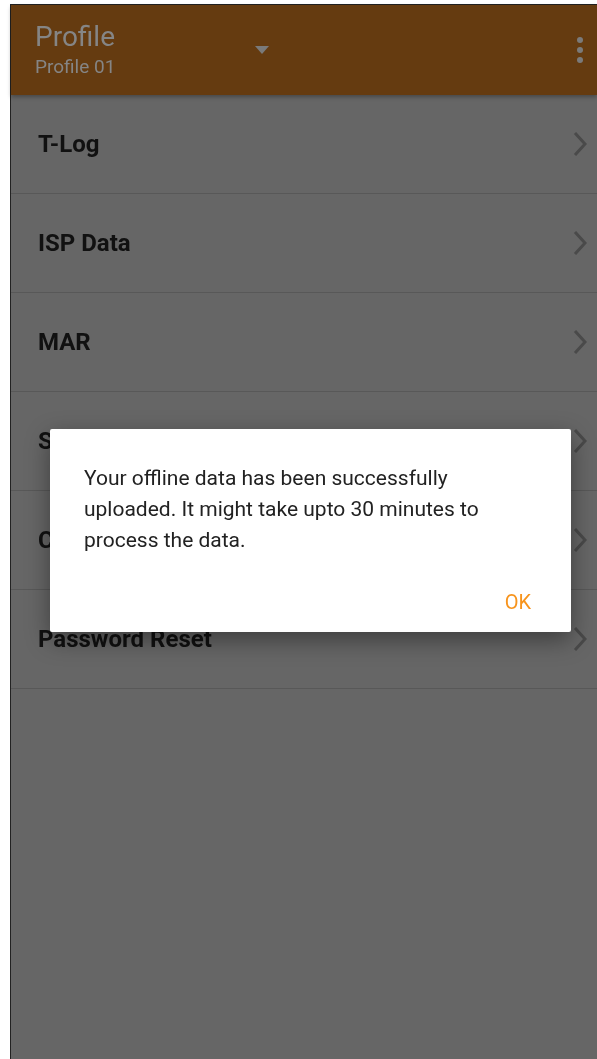 This screenshot has width=597, height=1059. What do you see at coordinates (304, 144) in the screenshot?
I see `menu-item: T-Log` at bounding box center [304, 144].